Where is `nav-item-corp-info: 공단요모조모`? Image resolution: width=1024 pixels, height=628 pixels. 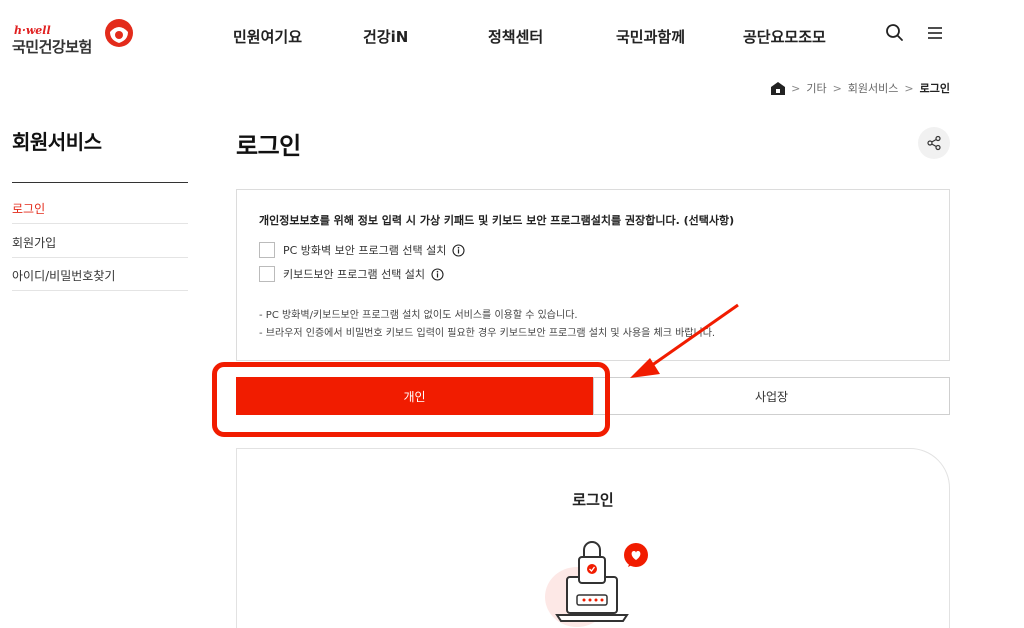
nav-item-corp-info: 공단요모조모 is located at coordinates (784, 36).